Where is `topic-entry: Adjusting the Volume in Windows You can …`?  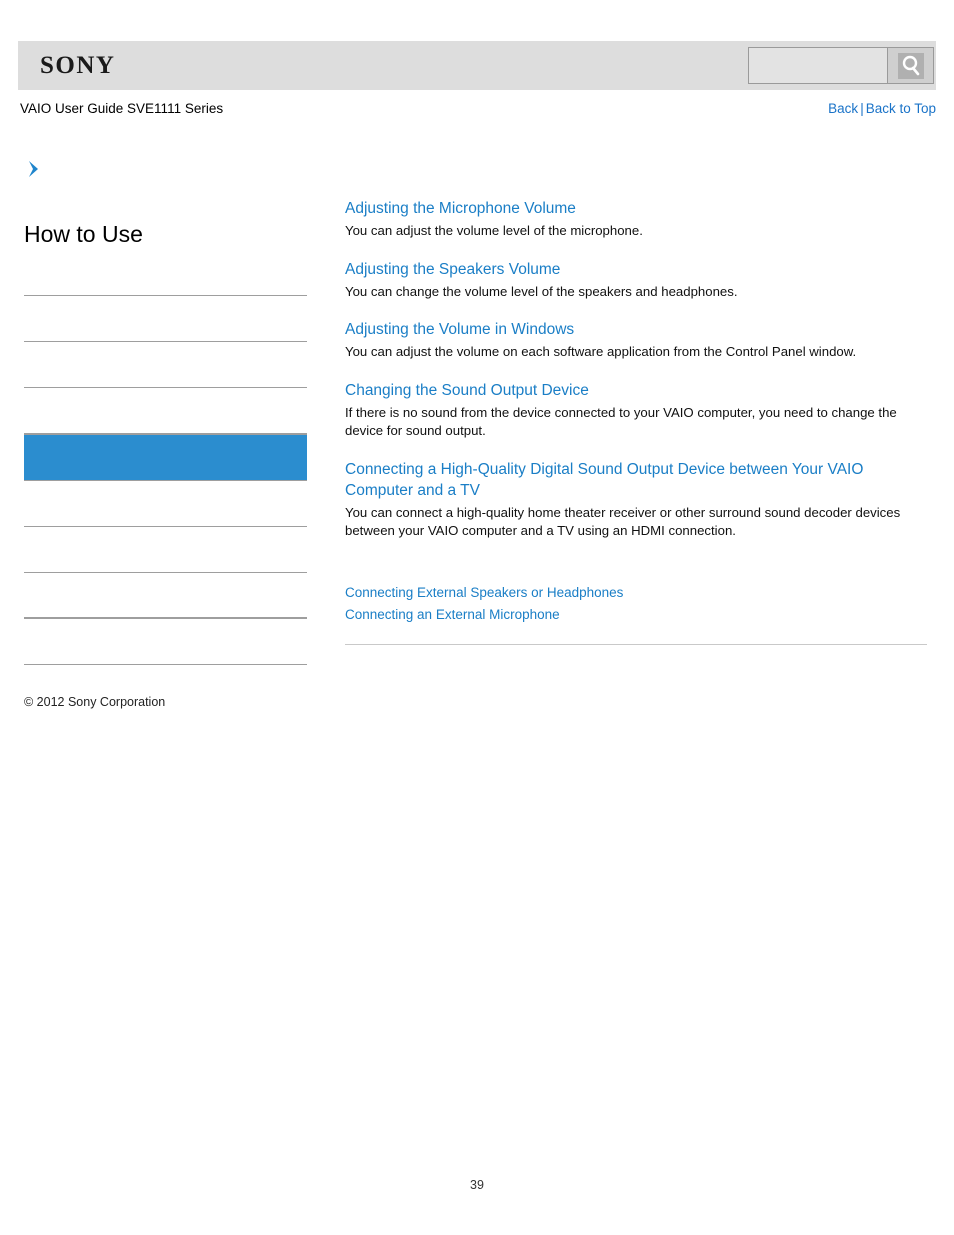
topic-entry: Adjusting the Volume in Windows You can … is located at coordinates (635, 340).